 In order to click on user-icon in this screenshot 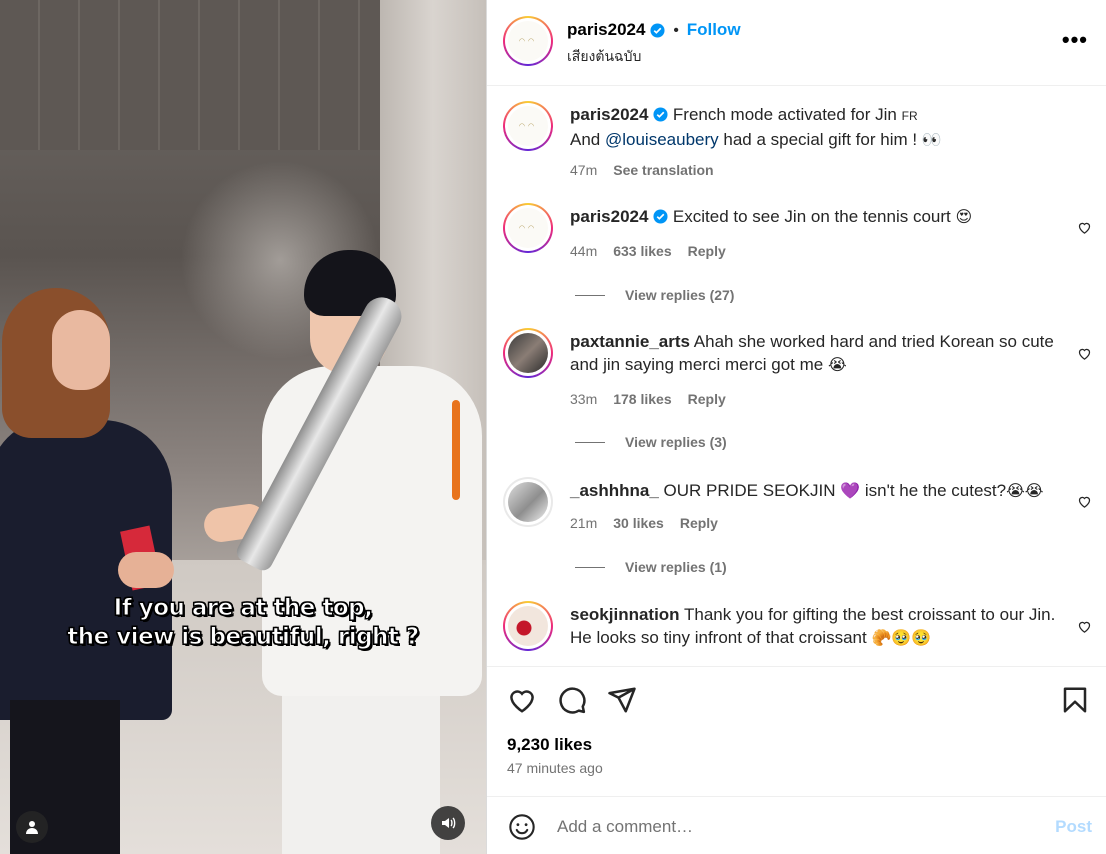, I will do `click(32, 827)`.